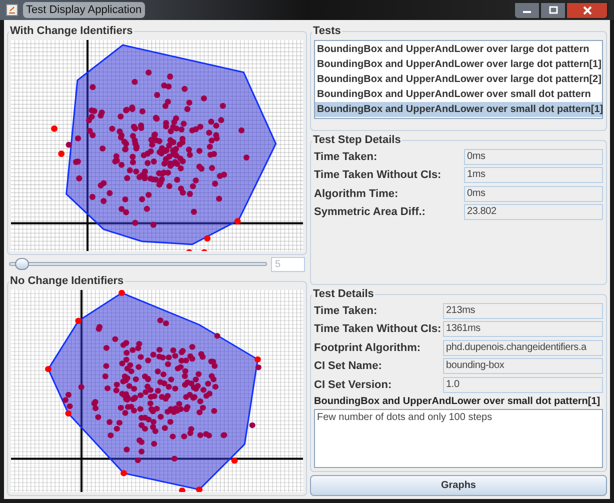 The image size is (614, 503). I want to click on field-label: Algorithm Time:, so click(357, 194).